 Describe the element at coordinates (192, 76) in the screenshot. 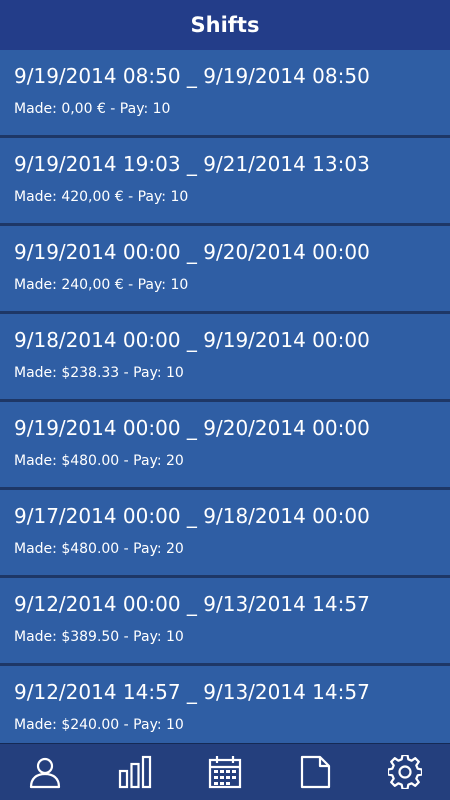

I see `shift-date-range: 9/19/2014 08:50 _ 9/19/2014 08:50` at that location.